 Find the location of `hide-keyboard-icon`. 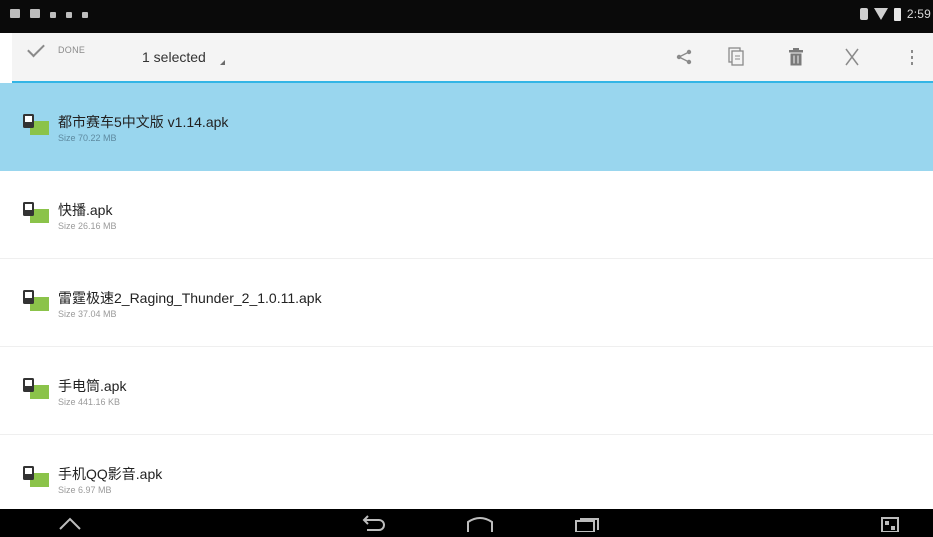

hide-keyboard-icon is located at coordinates (70, 523).